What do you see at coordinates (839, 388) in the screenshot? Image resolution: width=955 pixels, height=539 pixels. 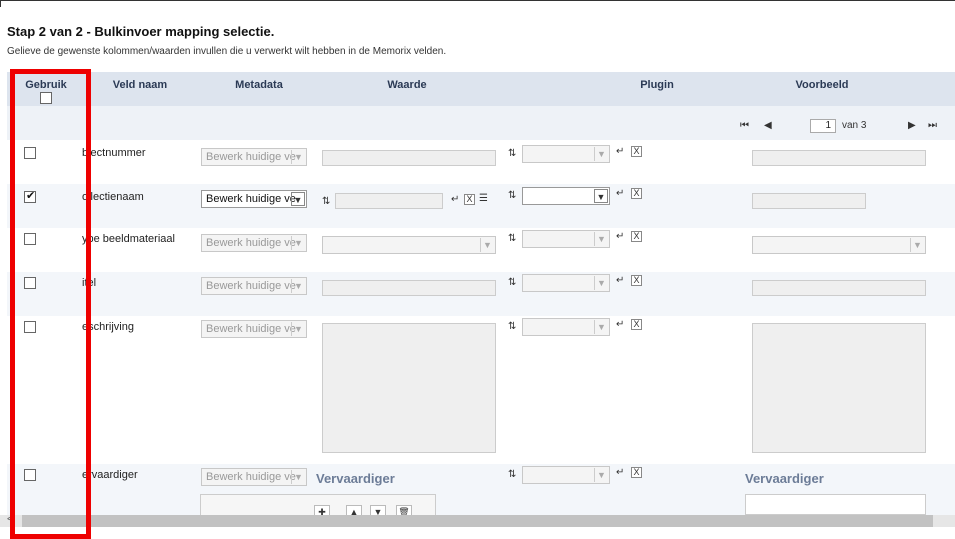 I see `example-textarea` at bounding box center [839, 388].